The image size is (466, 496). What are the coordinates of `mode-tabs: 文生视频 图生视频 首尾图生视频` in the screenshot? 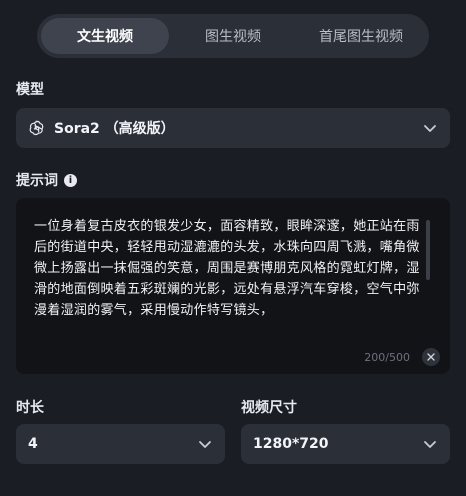 It's located at (233, 36).